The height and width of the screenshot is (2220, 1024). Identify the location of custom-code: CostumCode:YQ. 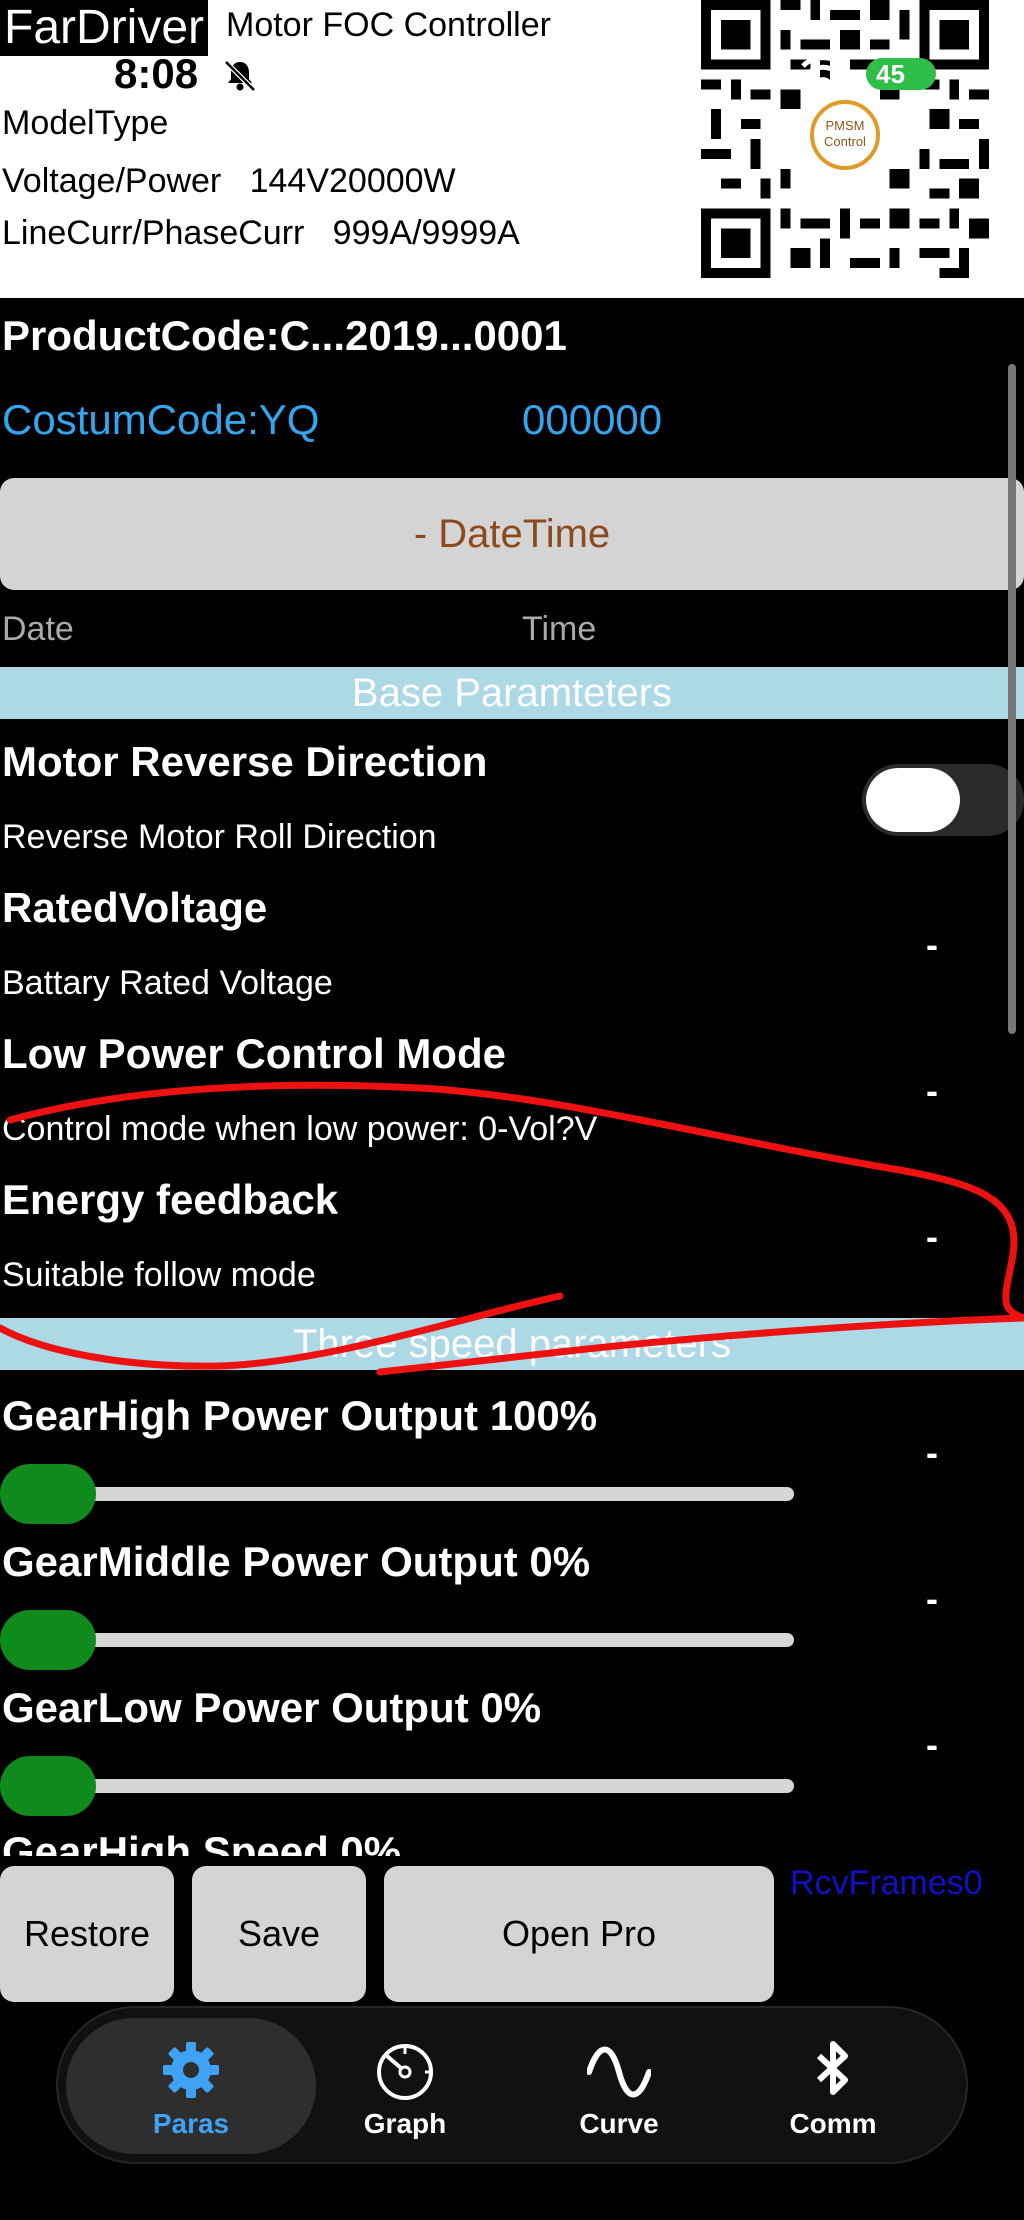
(160, 420).